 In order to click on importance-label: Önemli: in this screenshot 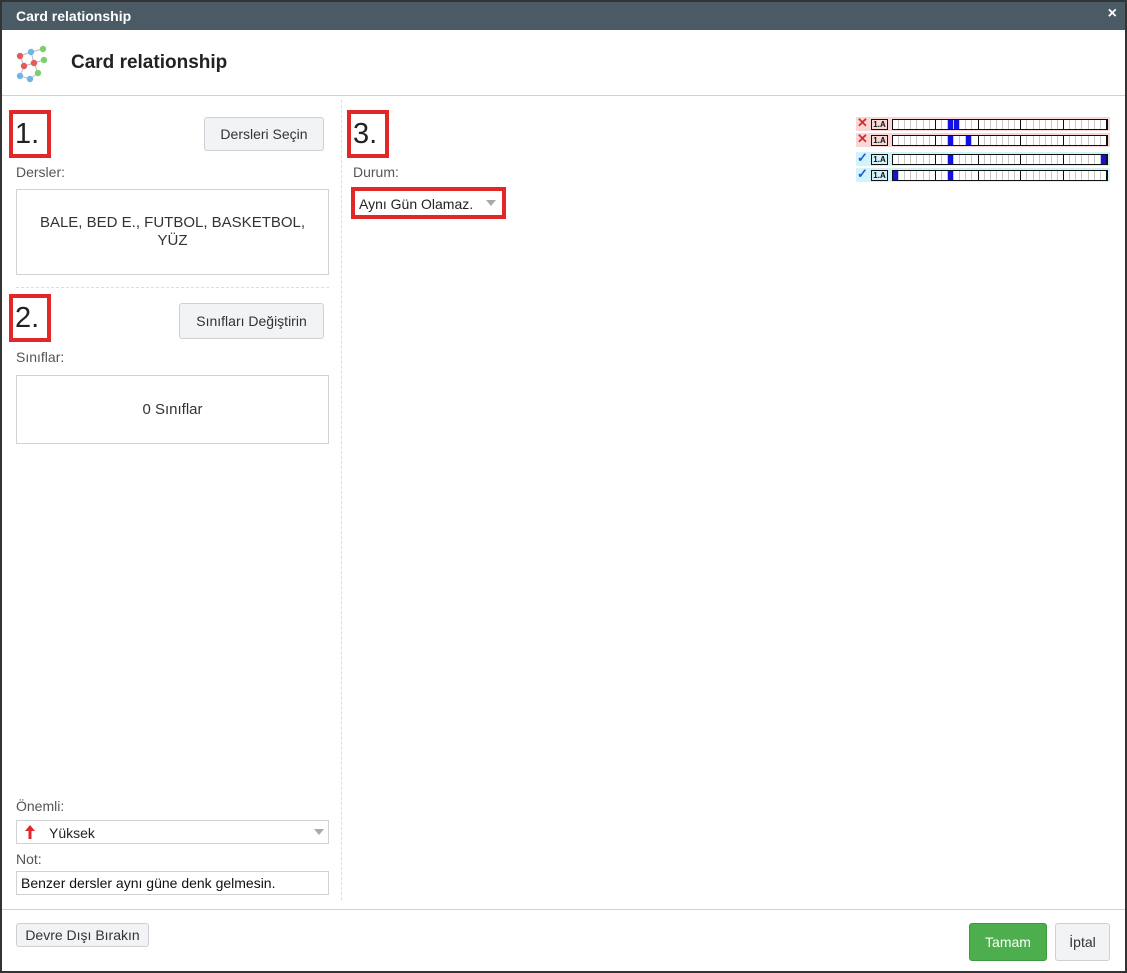, I will do `click(40, 806)`.